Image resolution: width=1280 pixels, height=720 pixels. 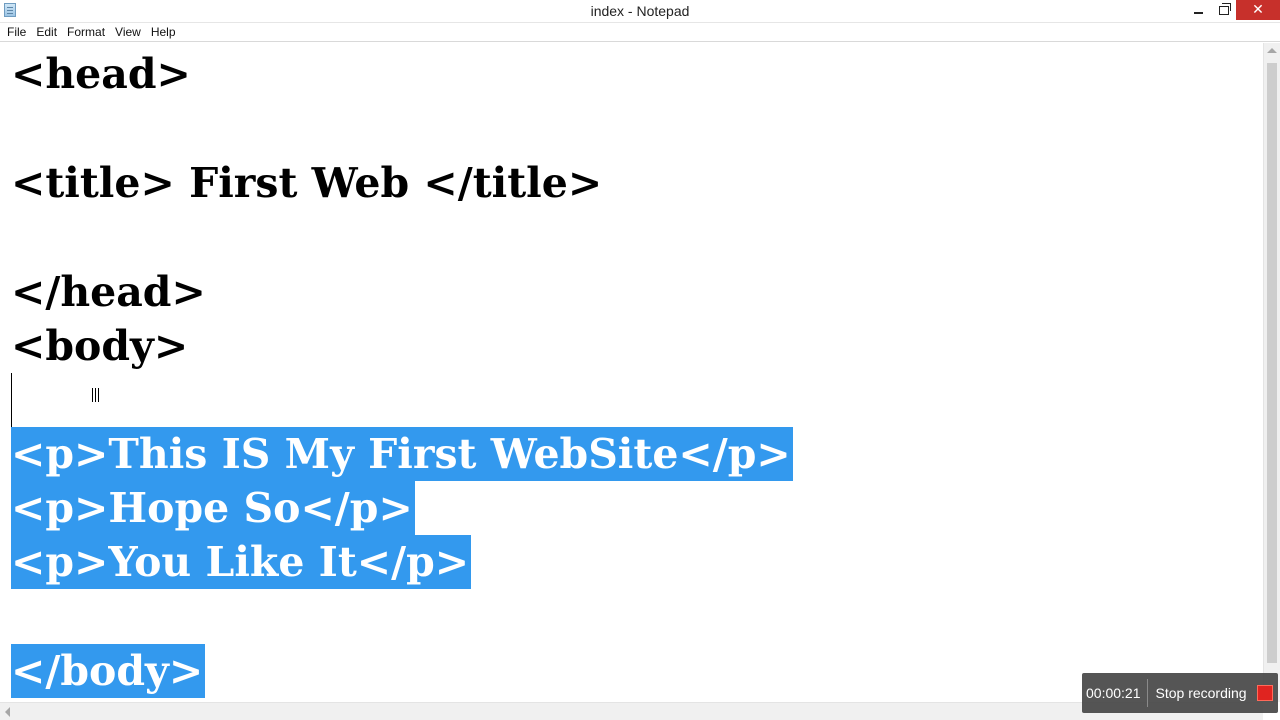 What do you see at coordinates (100, 346) in the screenshot?
I see `editor-line-body-open: <body>` at bounding box center [100, 346].